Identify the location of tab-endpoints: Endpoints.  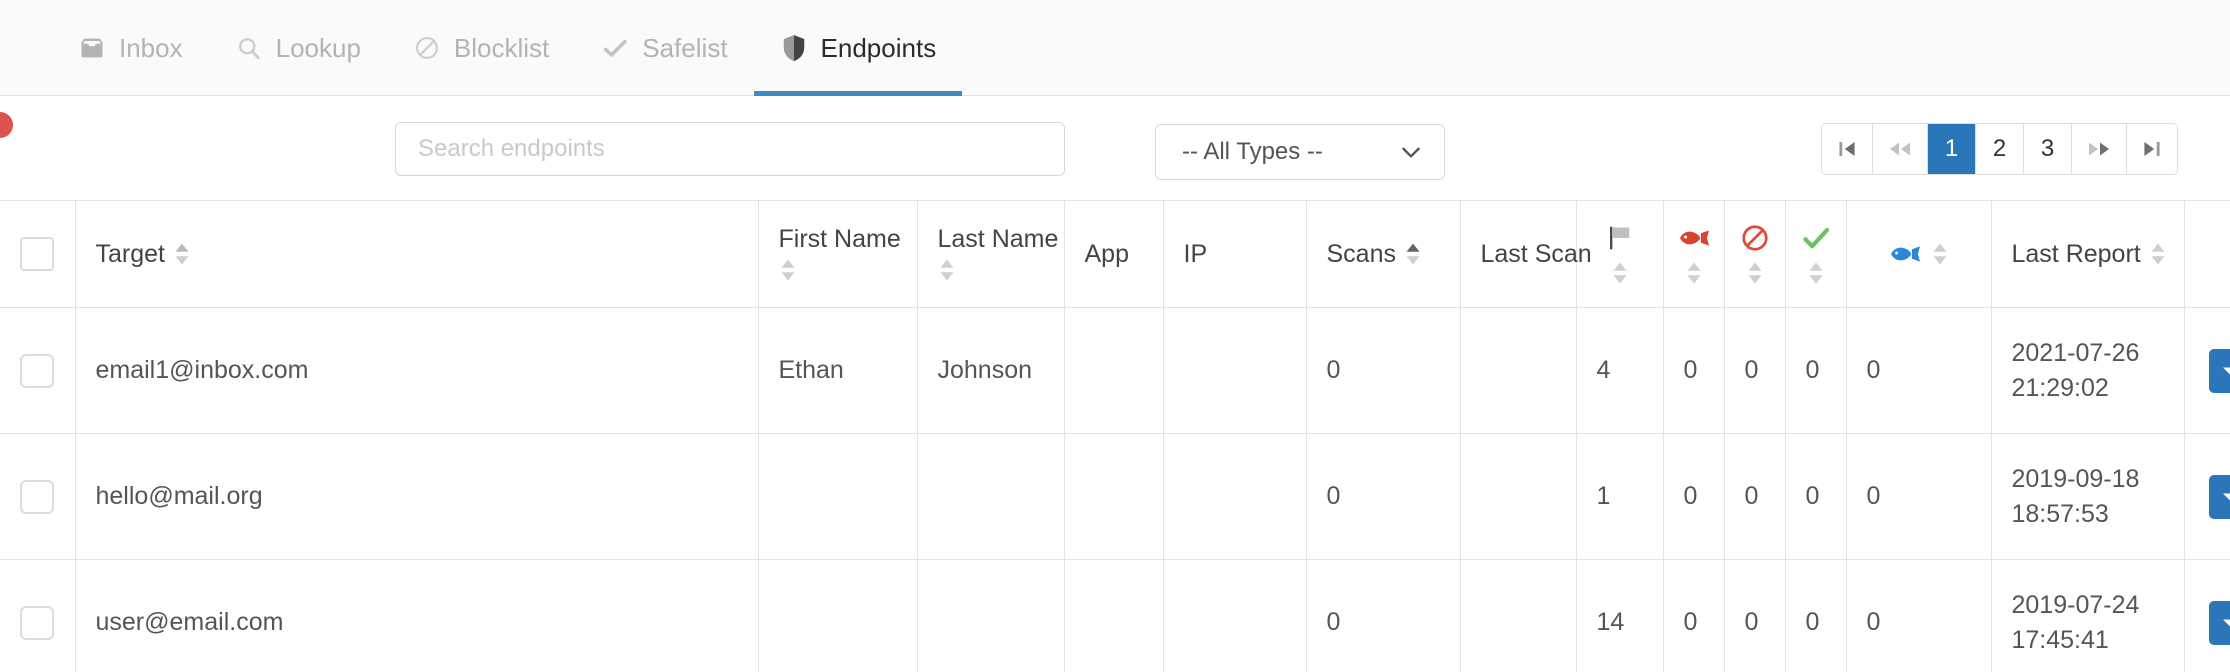
(858, 48).